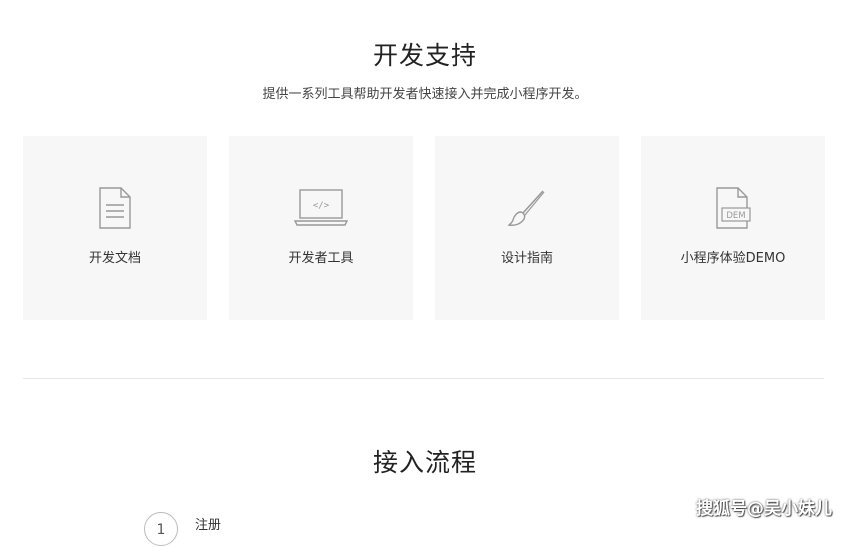  I want to click on card-dev-docs: 开发文档, so click(115, 228).